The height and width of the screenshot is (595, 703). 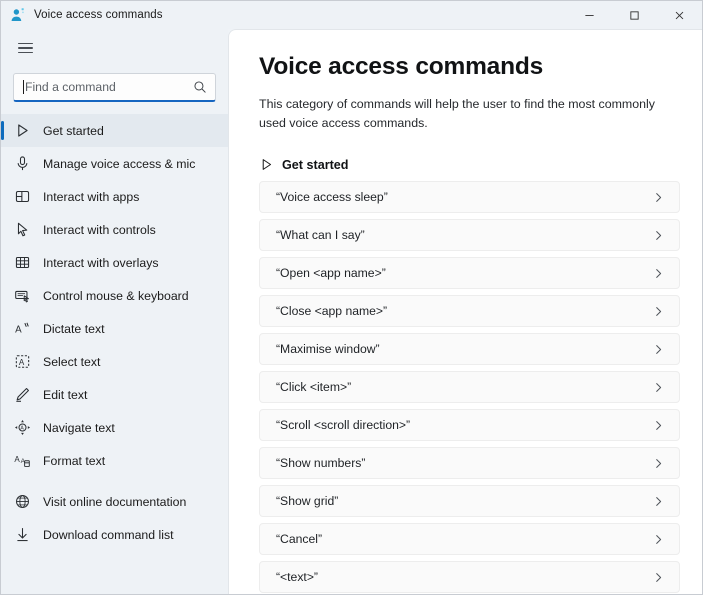 What do you see at coordinates (22, 394) in the screenshot?
I see `edit-text-pen-icon` at bounding box center [22, 394].